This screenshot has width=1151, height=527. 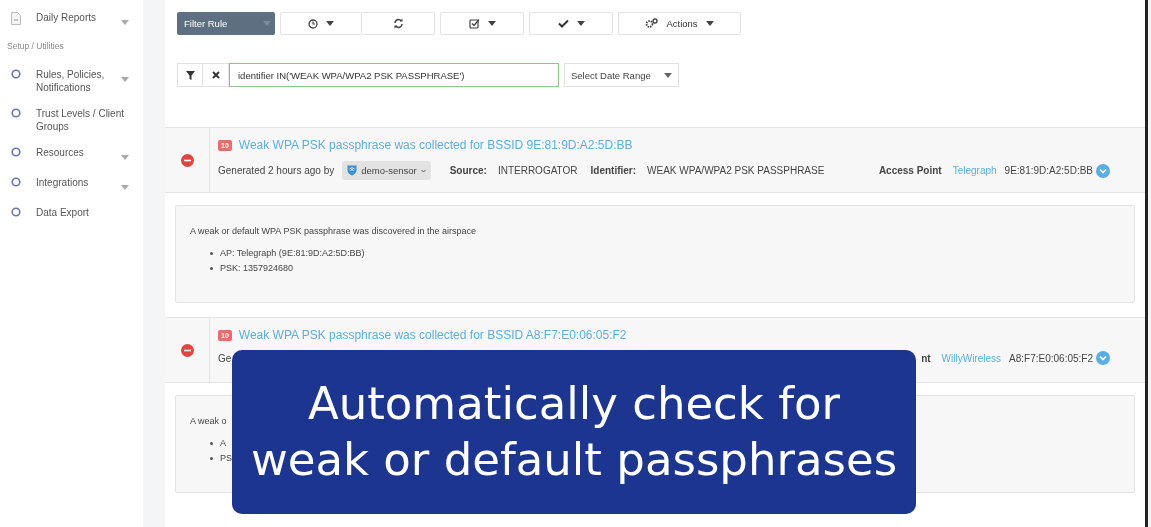 What do you see at coordinates (621, 75) in the screenshot?
I see `date-range-dropdown: Select Date Range` at bounding box center [621, 75].